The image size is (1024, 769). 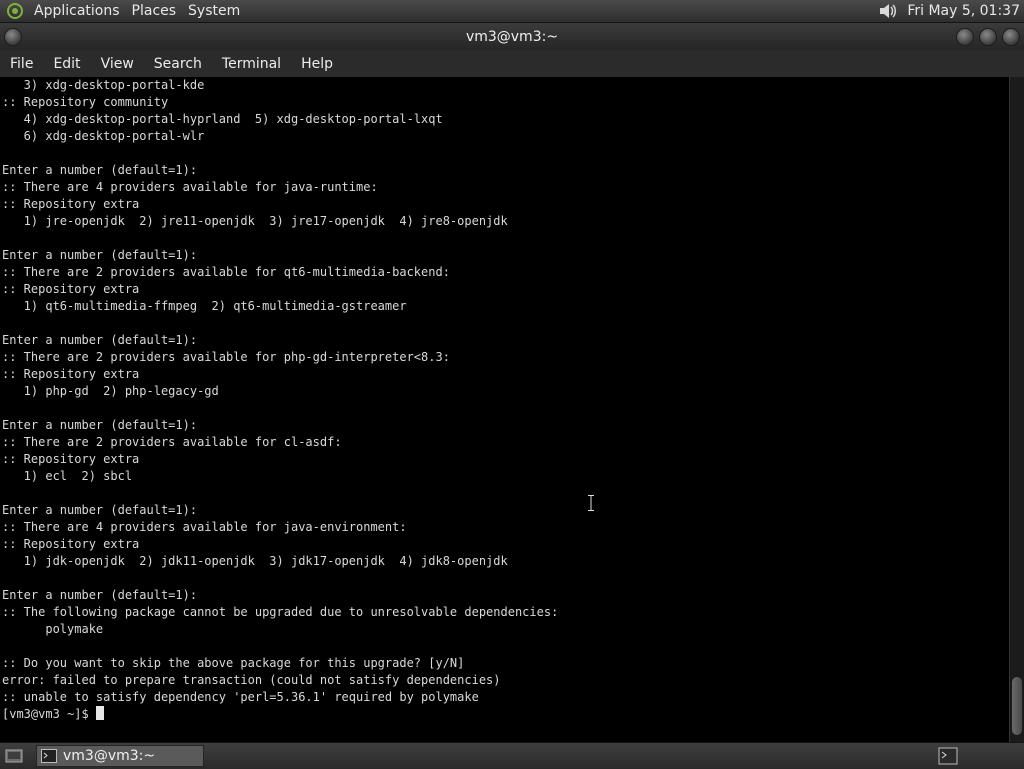 I want to click on ibeam-cursor-icon, so click(x=591, y=503).